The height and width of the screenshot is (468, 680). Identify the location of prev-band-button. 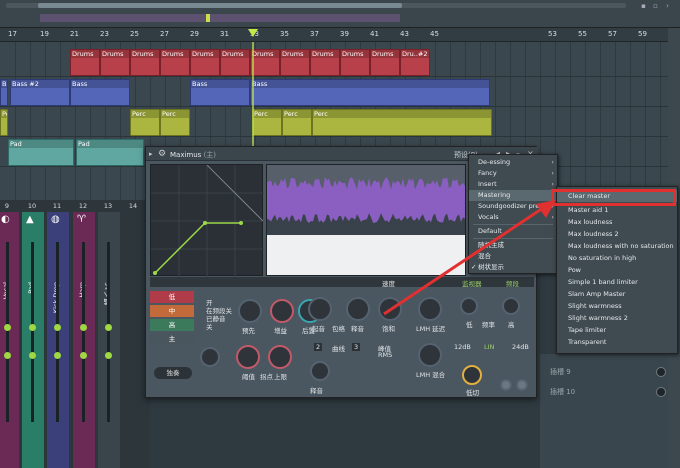
(506, 385).